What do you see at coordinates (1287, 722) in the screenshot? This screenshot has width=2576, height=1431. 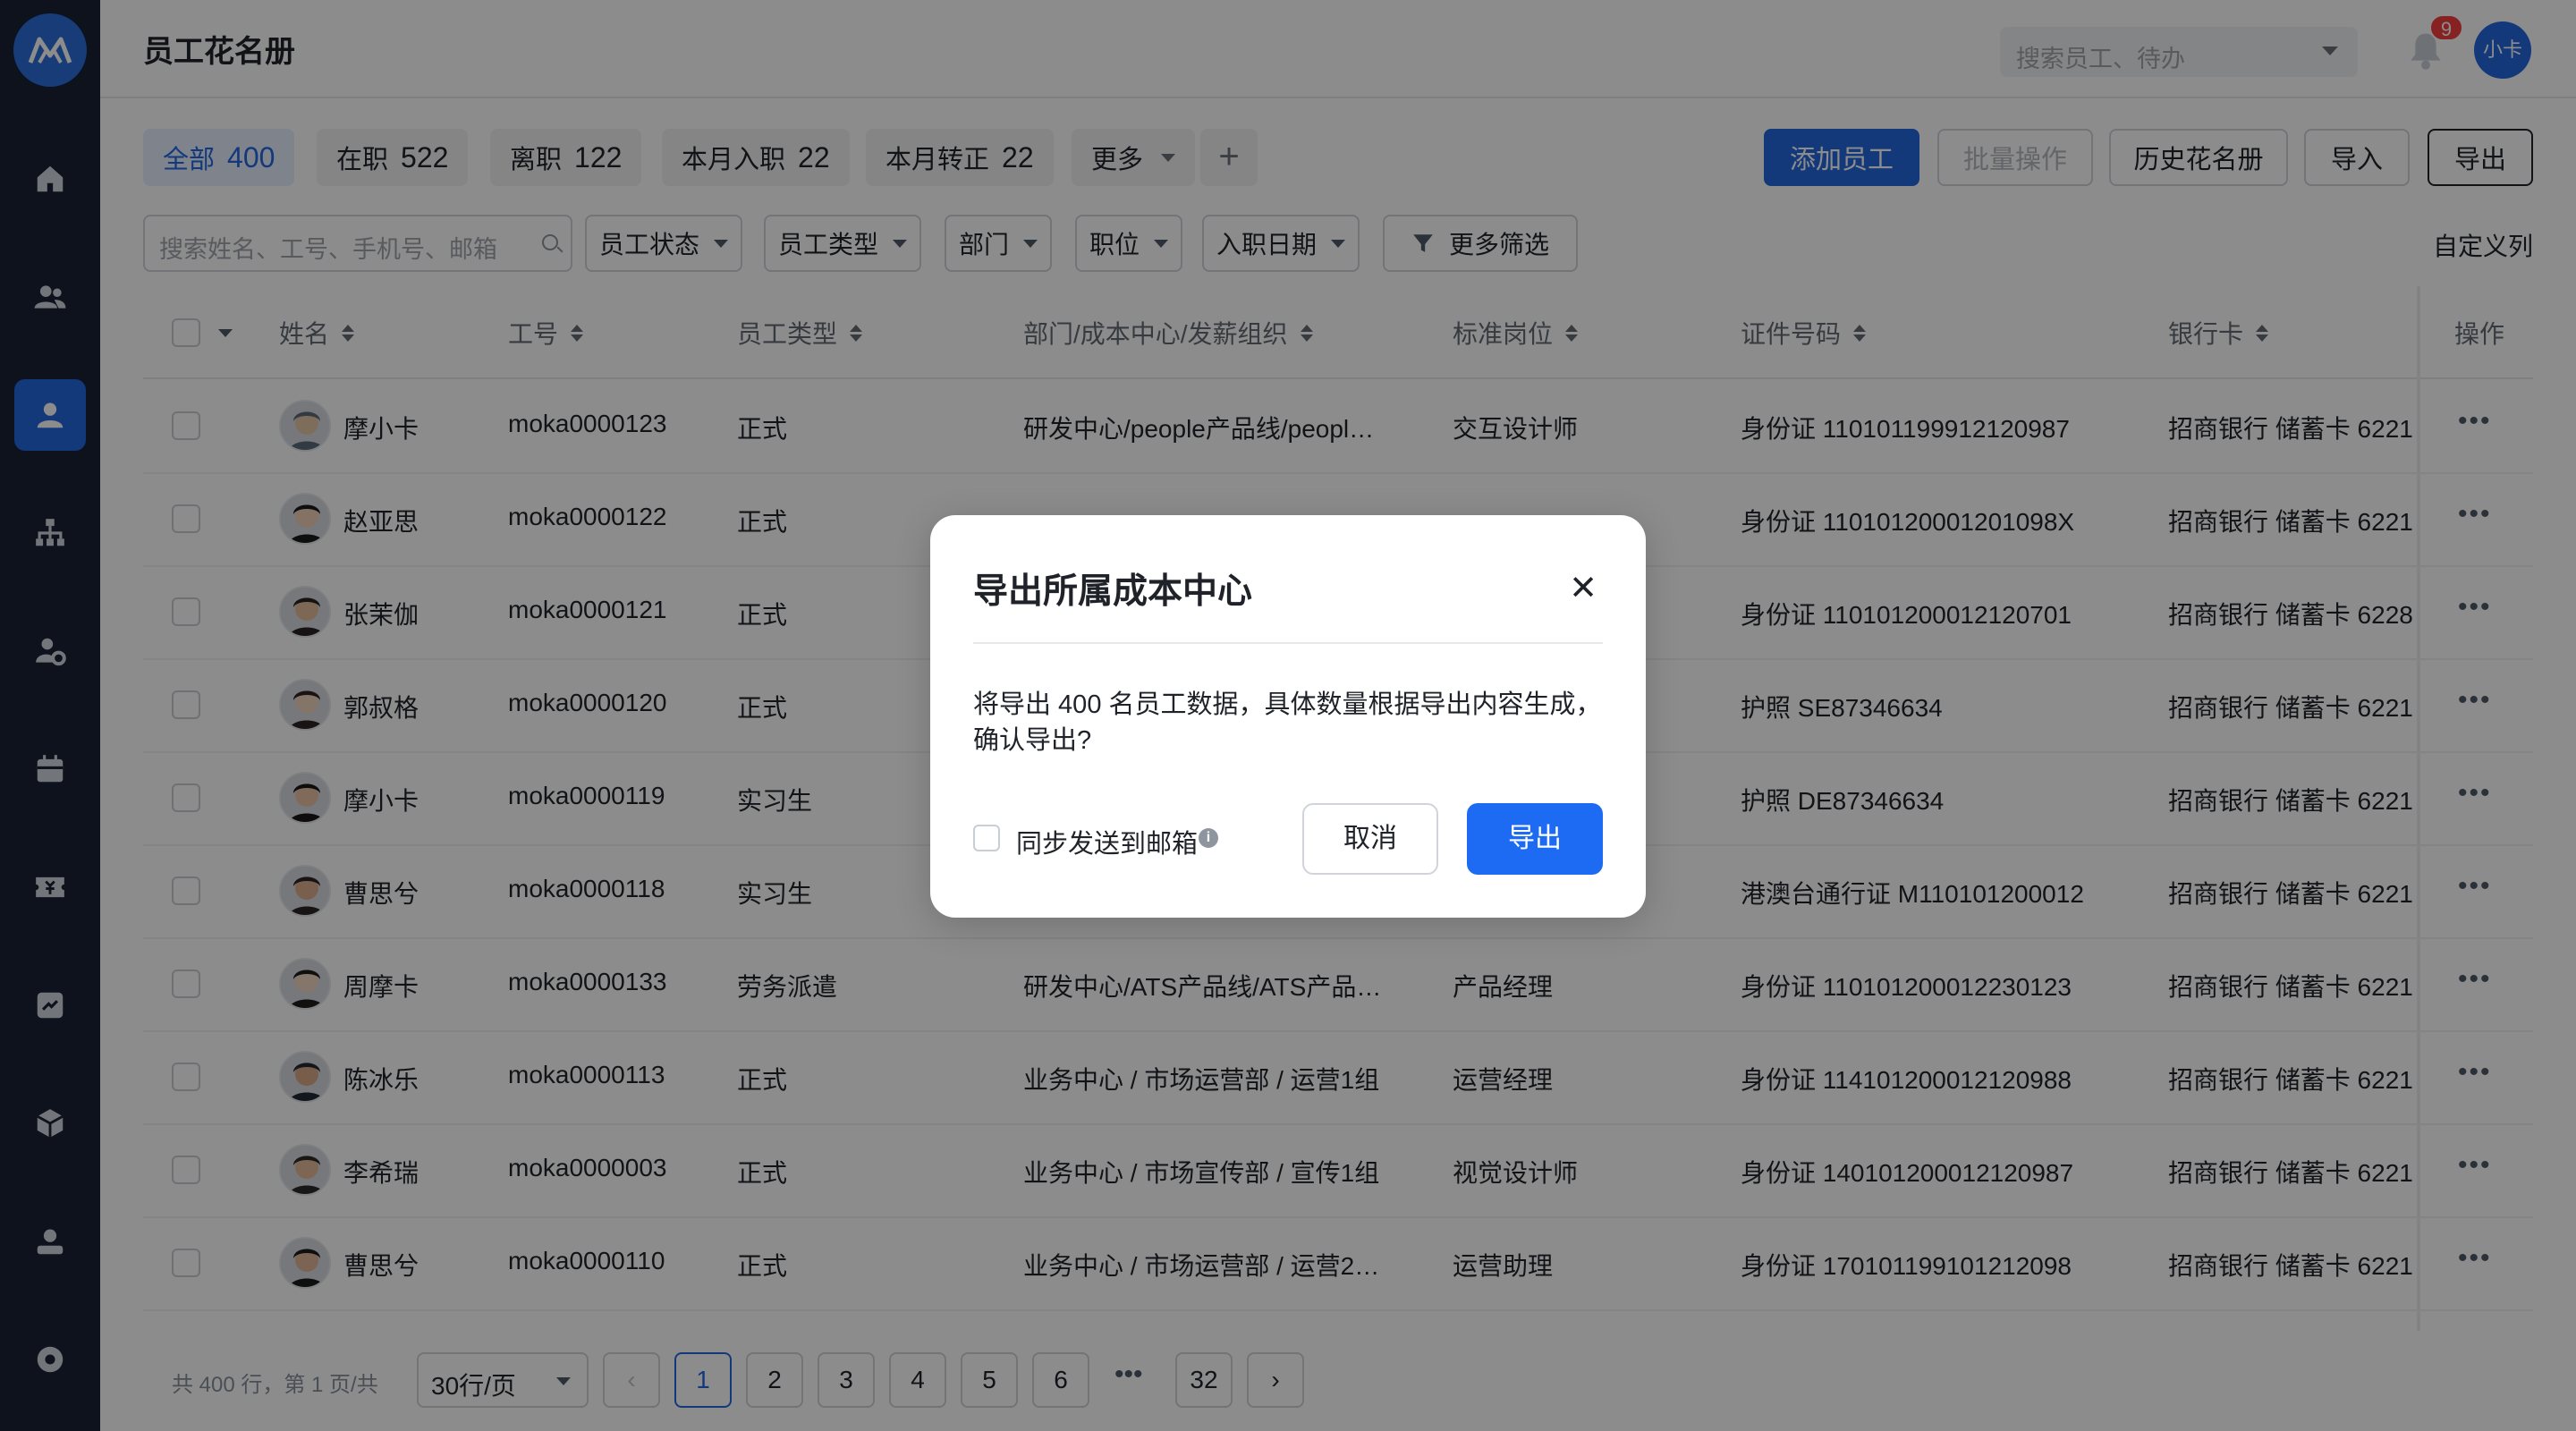 I see `dialog-message: 将导出 400 名员工数据，具体数量根据导出内容生成，确认导出?` at bounding box center [1287, 722].